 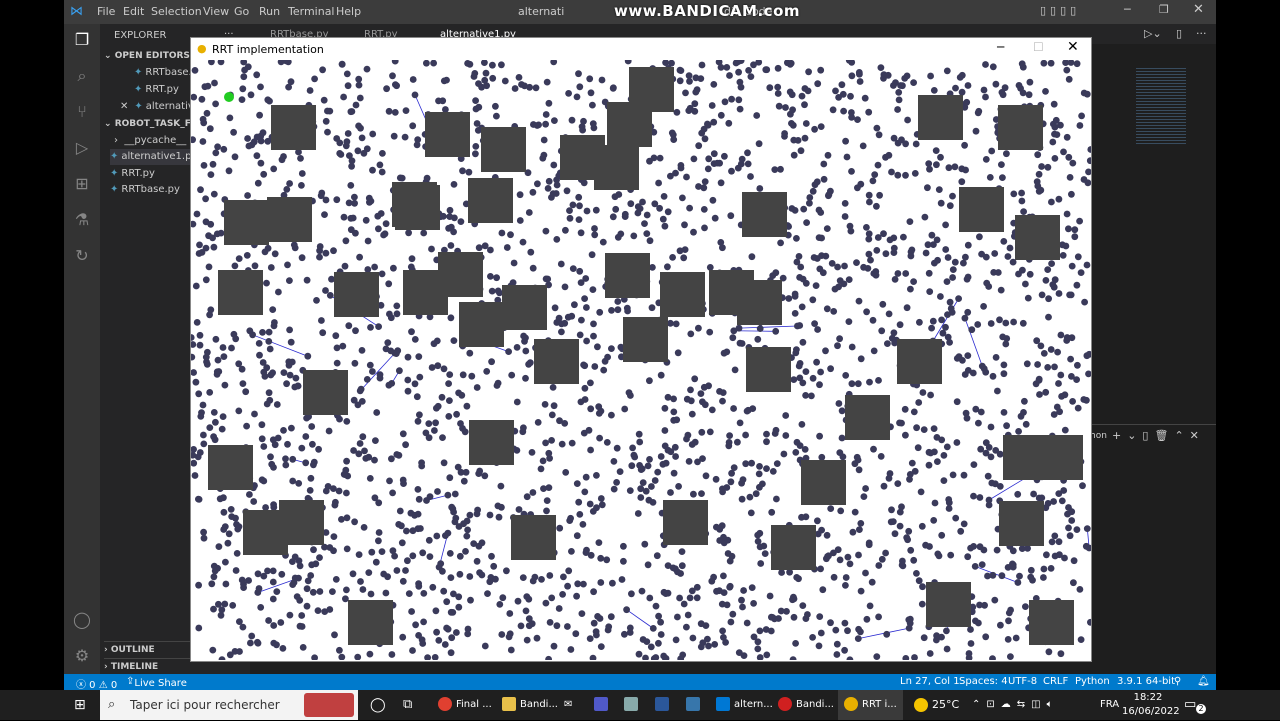 I want to click on panel-actions-icons: +⌄▯🗑⌃✕, so click(x=1158, y=435).